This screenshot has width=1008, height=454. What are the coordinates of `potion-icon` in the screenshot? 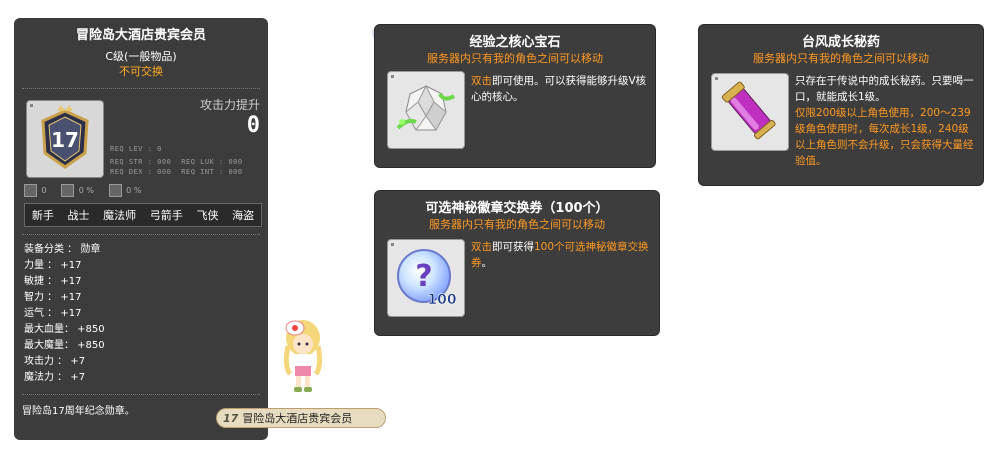 It's located at (748, 110).